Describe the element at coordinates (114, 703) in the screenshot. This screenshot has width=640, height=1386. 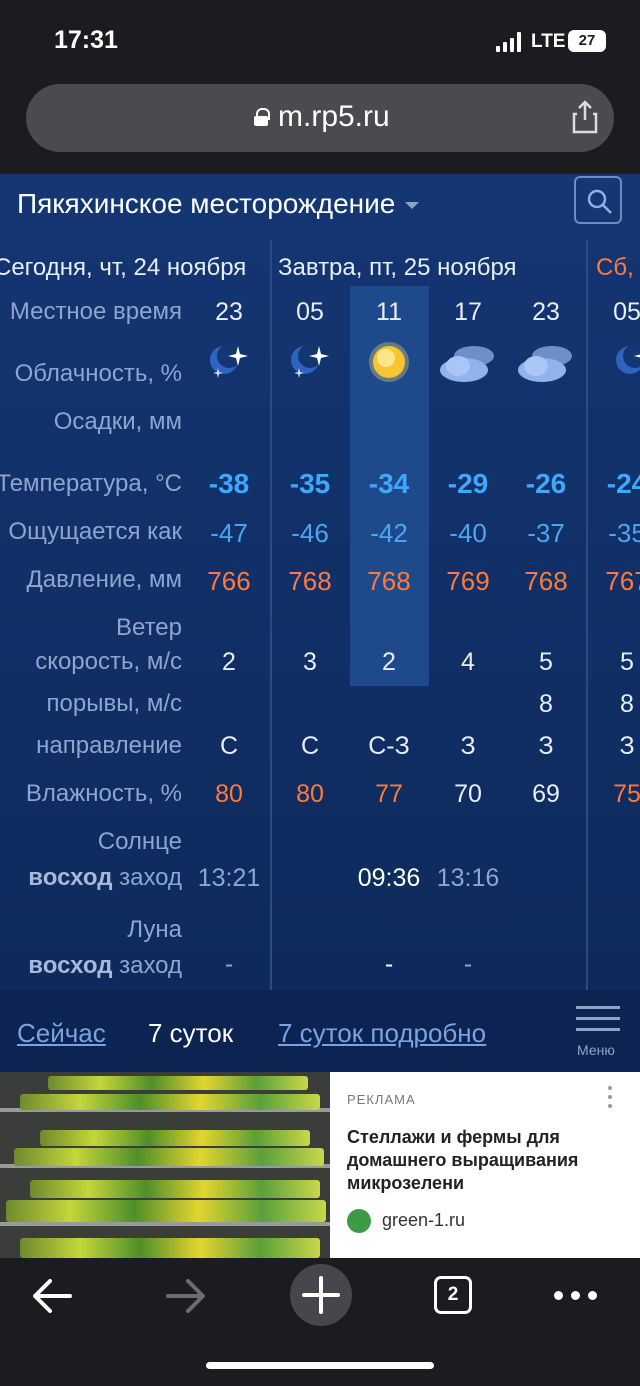
I see `label-gusts: порывы, м/с` at that location.